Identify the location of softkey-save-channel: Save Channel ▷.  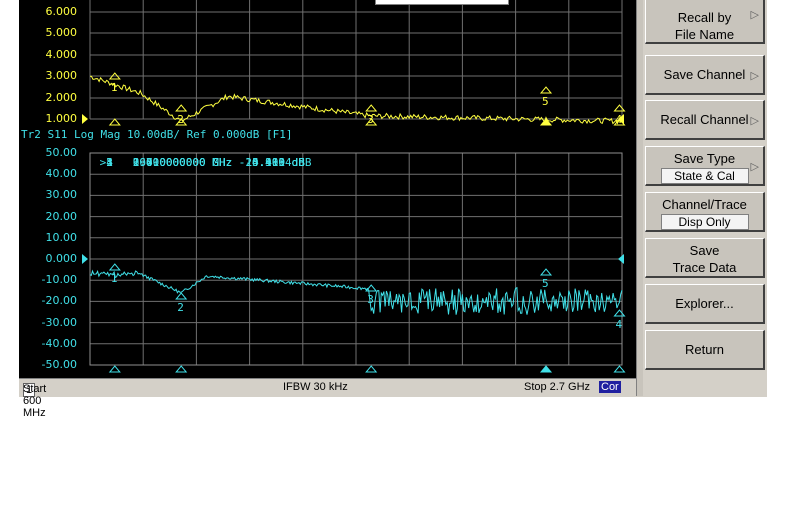
(705, 75).